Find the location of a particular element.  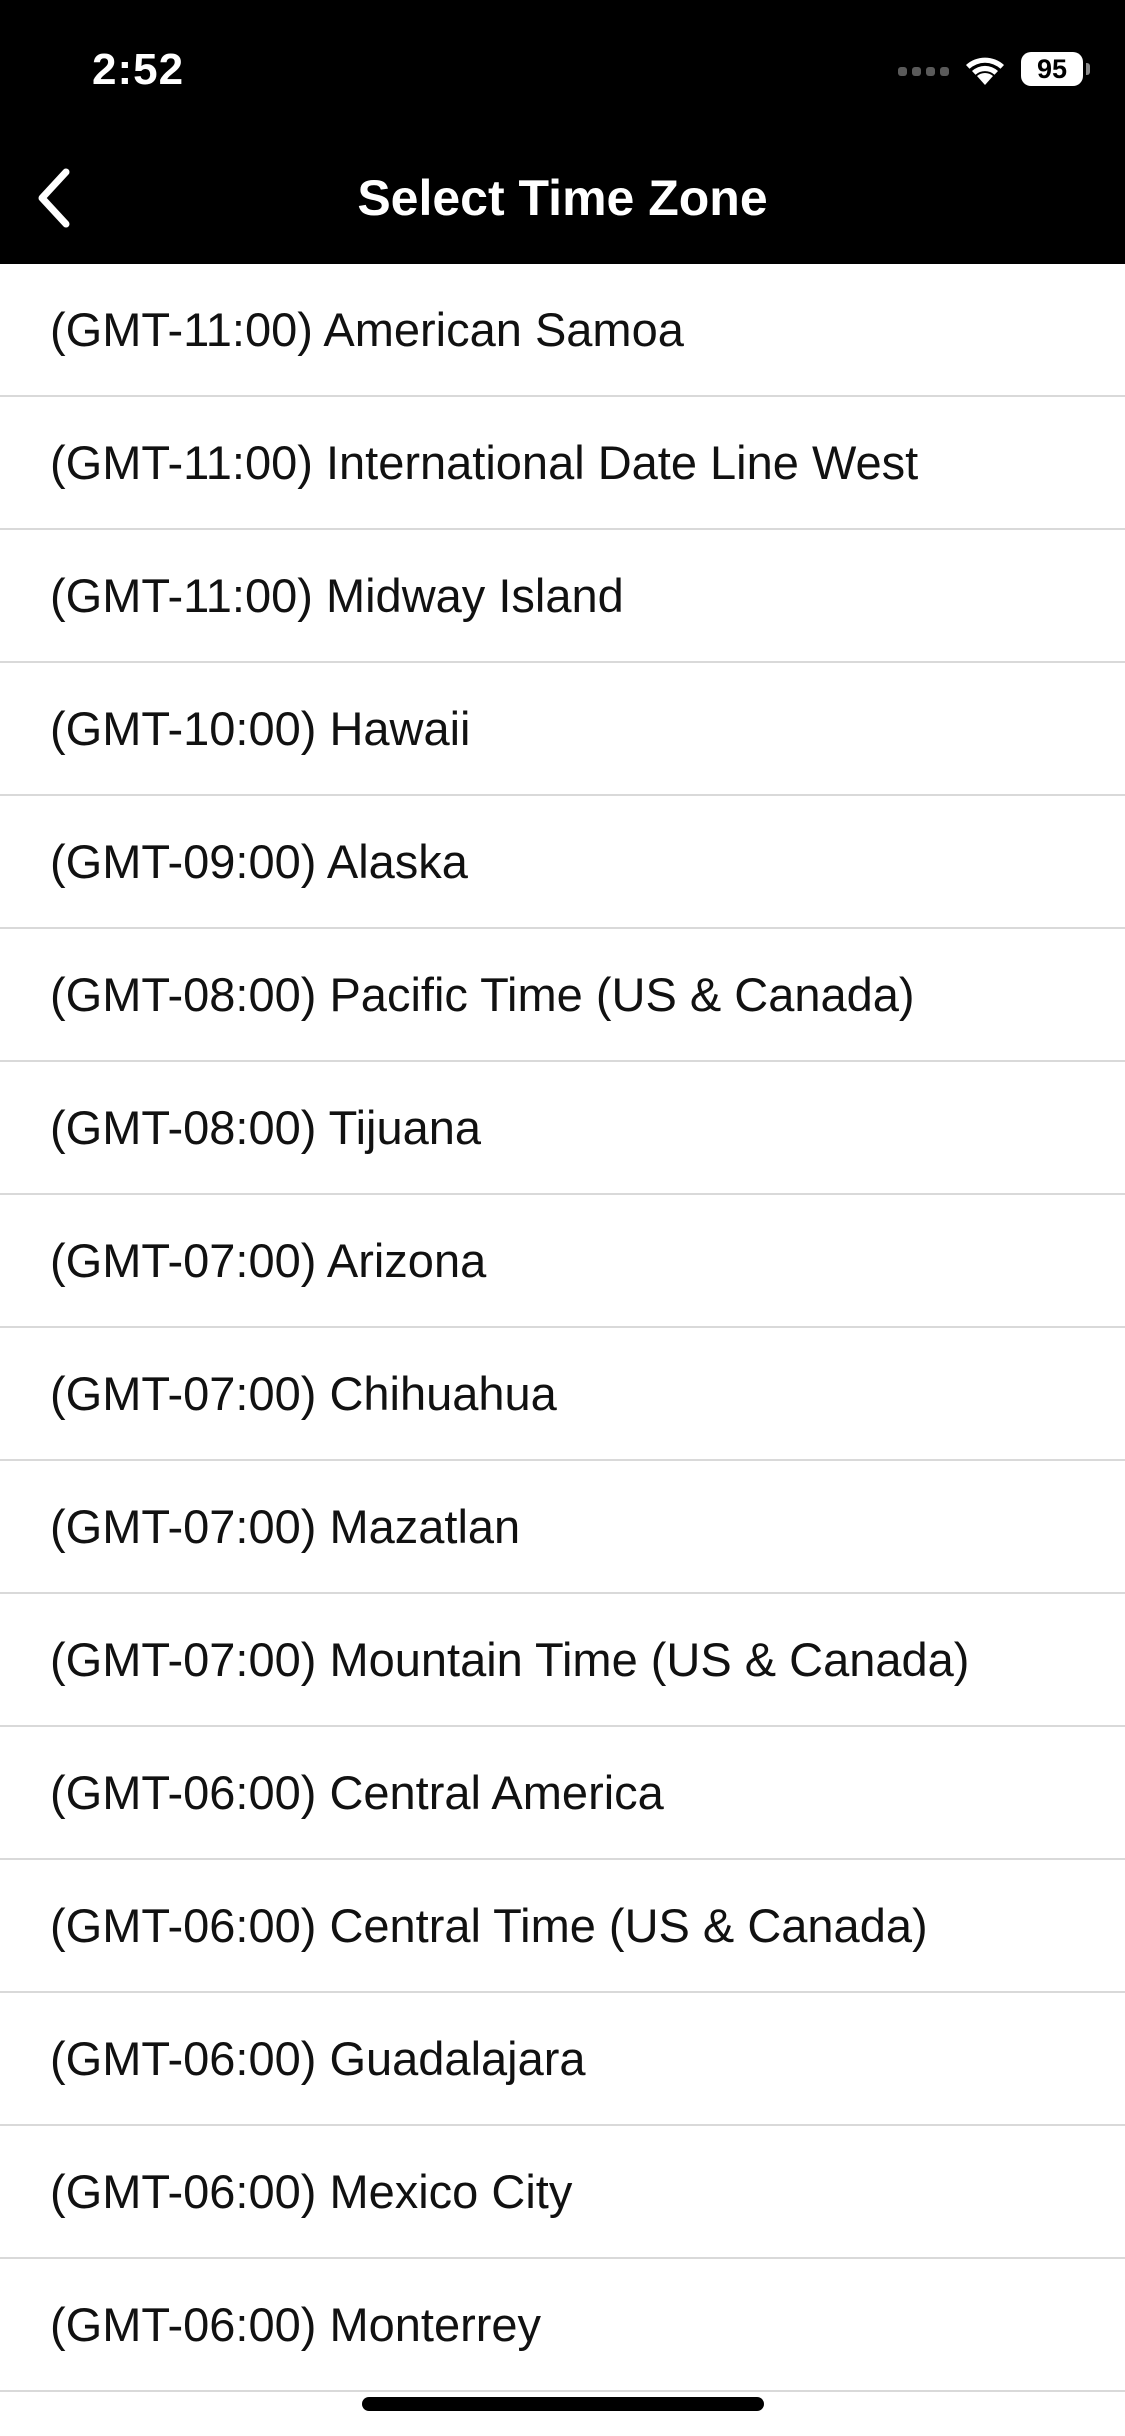

time-zone-row: (GMT-11:00) International Date Line West is located at coordinates (562, 463).